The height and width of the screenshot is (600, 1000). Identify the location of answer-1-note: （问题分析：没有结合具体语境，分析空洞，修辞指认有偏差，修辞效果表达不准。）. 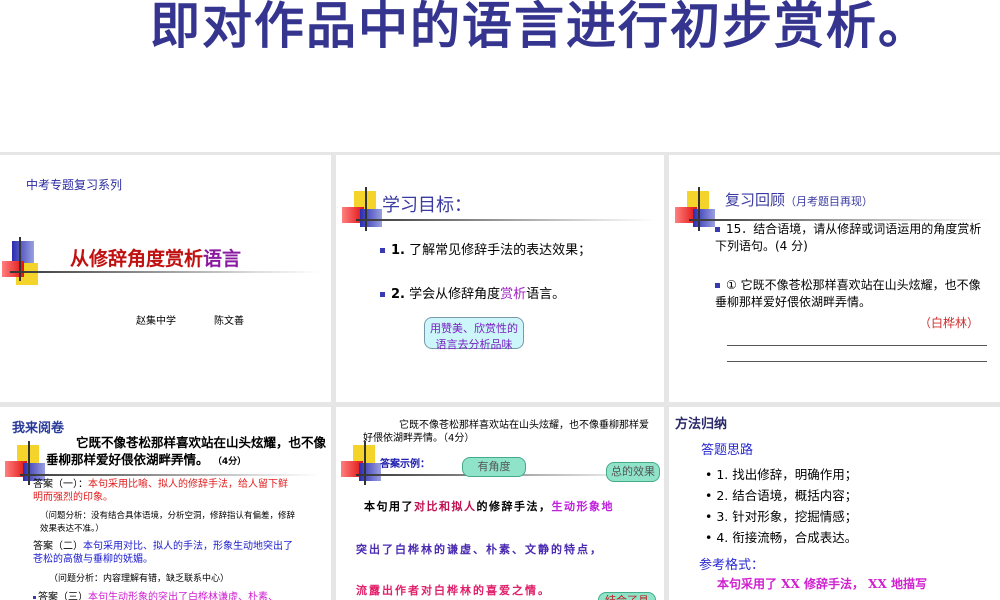
(168, 522).